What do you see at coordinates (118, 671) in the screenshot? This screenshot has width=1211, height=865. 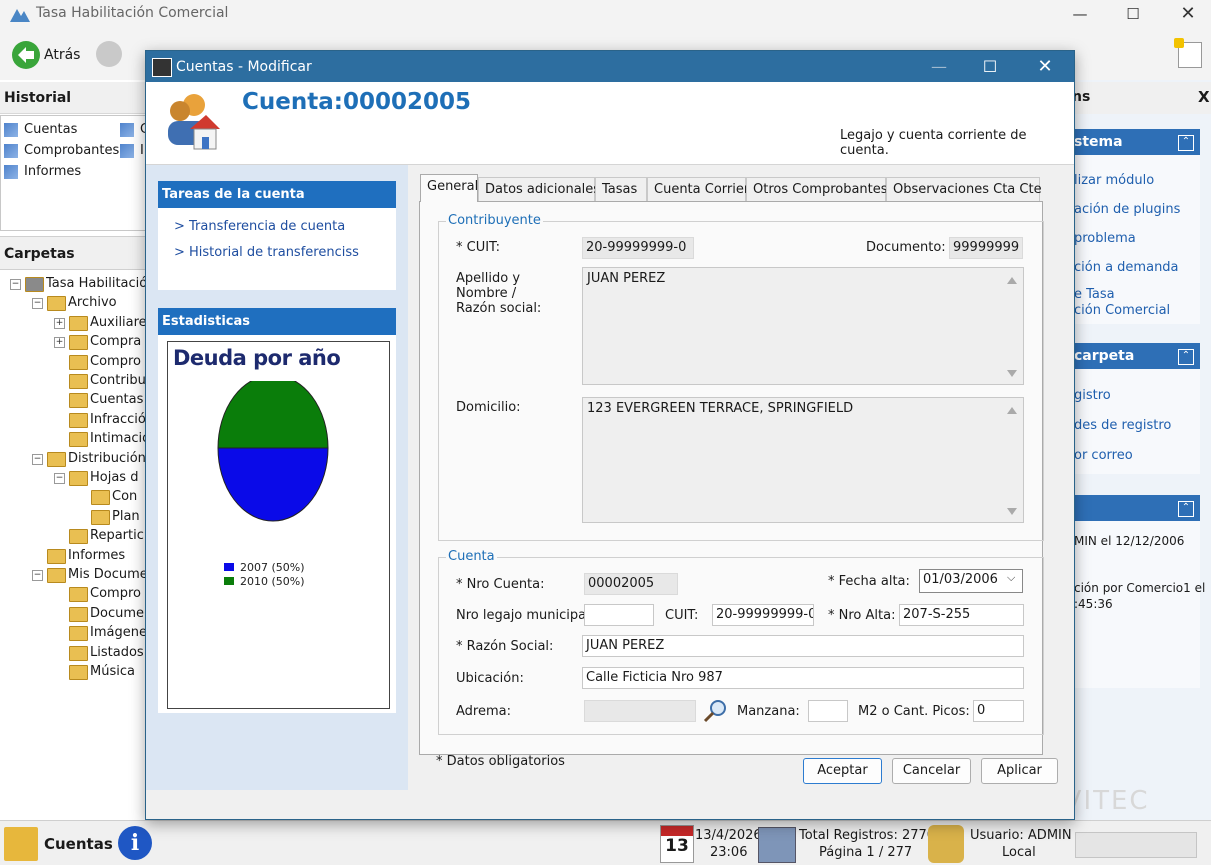 I see `tree-item: Música` at bounding box center [118, 671].